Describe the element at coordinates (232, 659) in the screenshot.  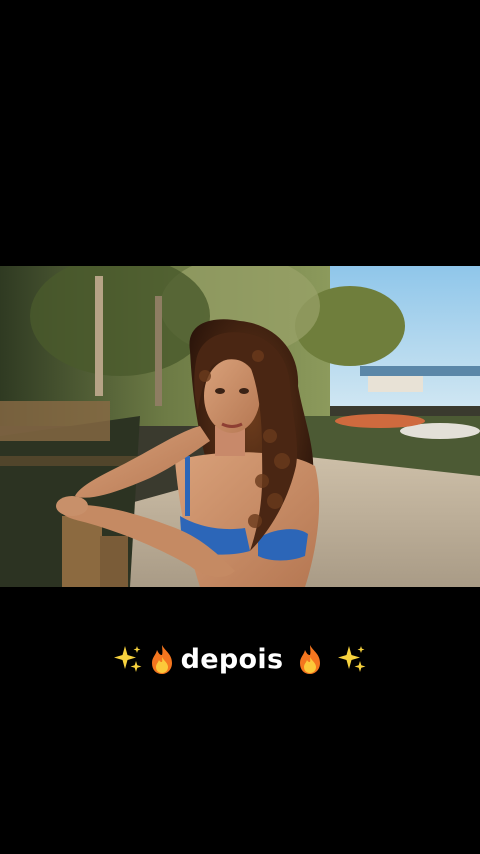
I see `caption-text: depois` at that location.